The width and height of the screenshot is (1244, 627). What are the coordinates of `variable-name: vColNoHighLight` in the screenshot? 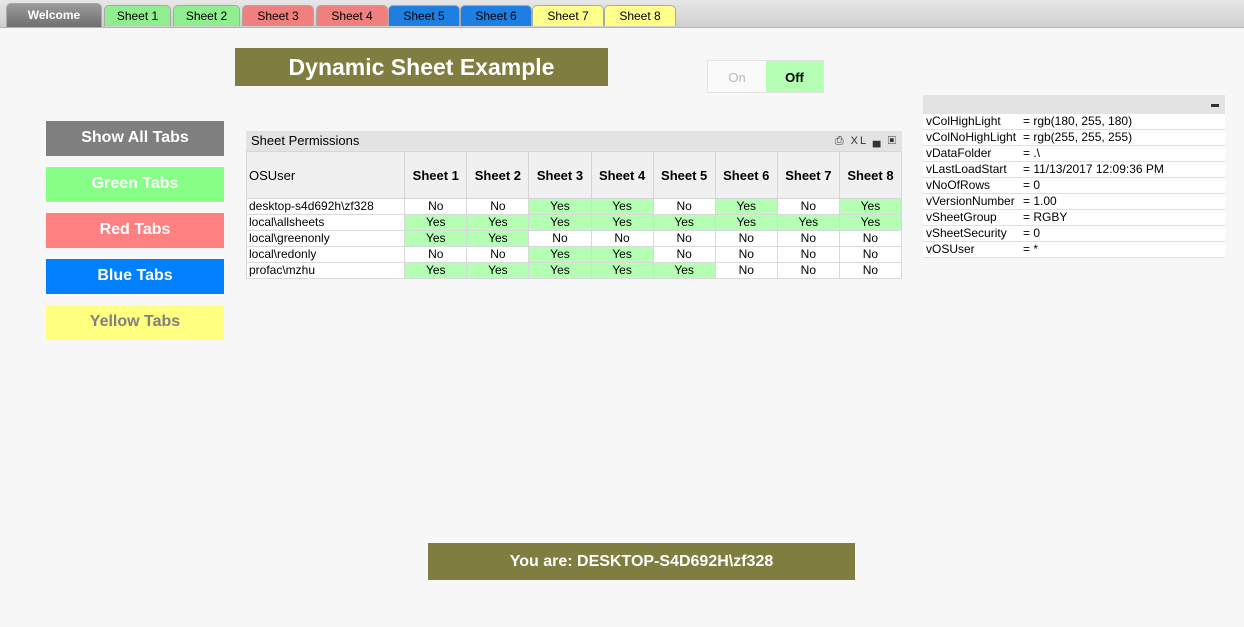 It's located at (971, 137).